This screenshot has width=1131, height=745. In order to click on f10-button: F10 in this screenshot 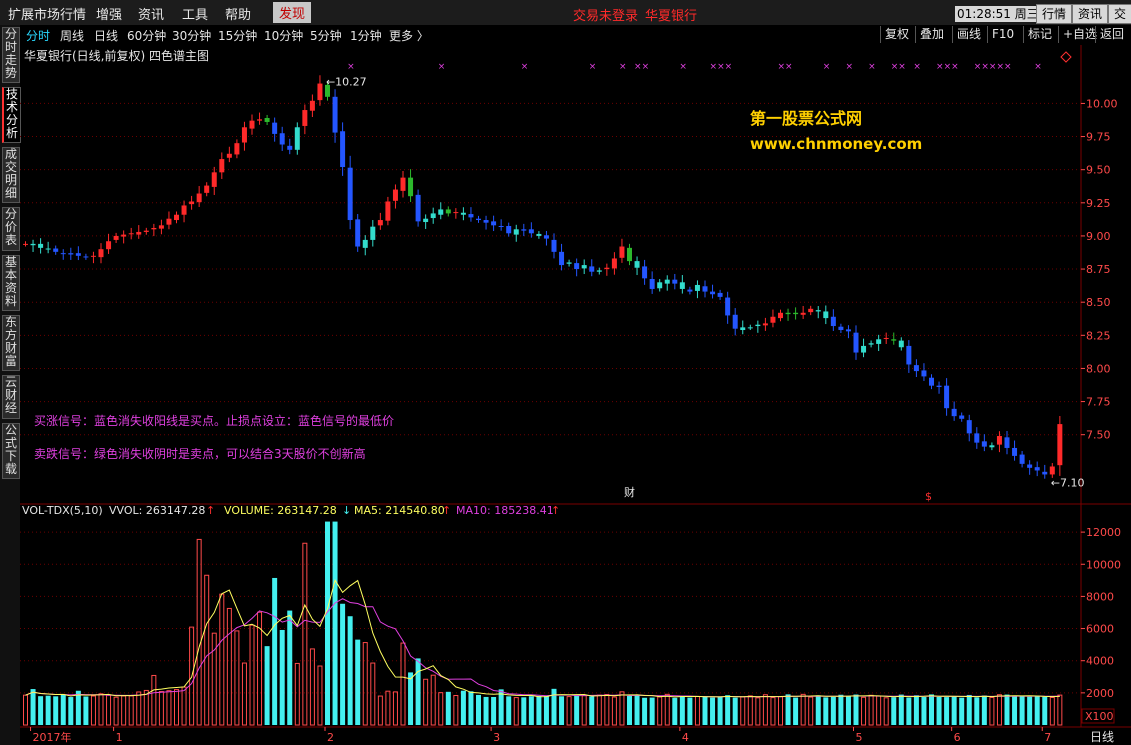, I will do `click(1002, 34)`.